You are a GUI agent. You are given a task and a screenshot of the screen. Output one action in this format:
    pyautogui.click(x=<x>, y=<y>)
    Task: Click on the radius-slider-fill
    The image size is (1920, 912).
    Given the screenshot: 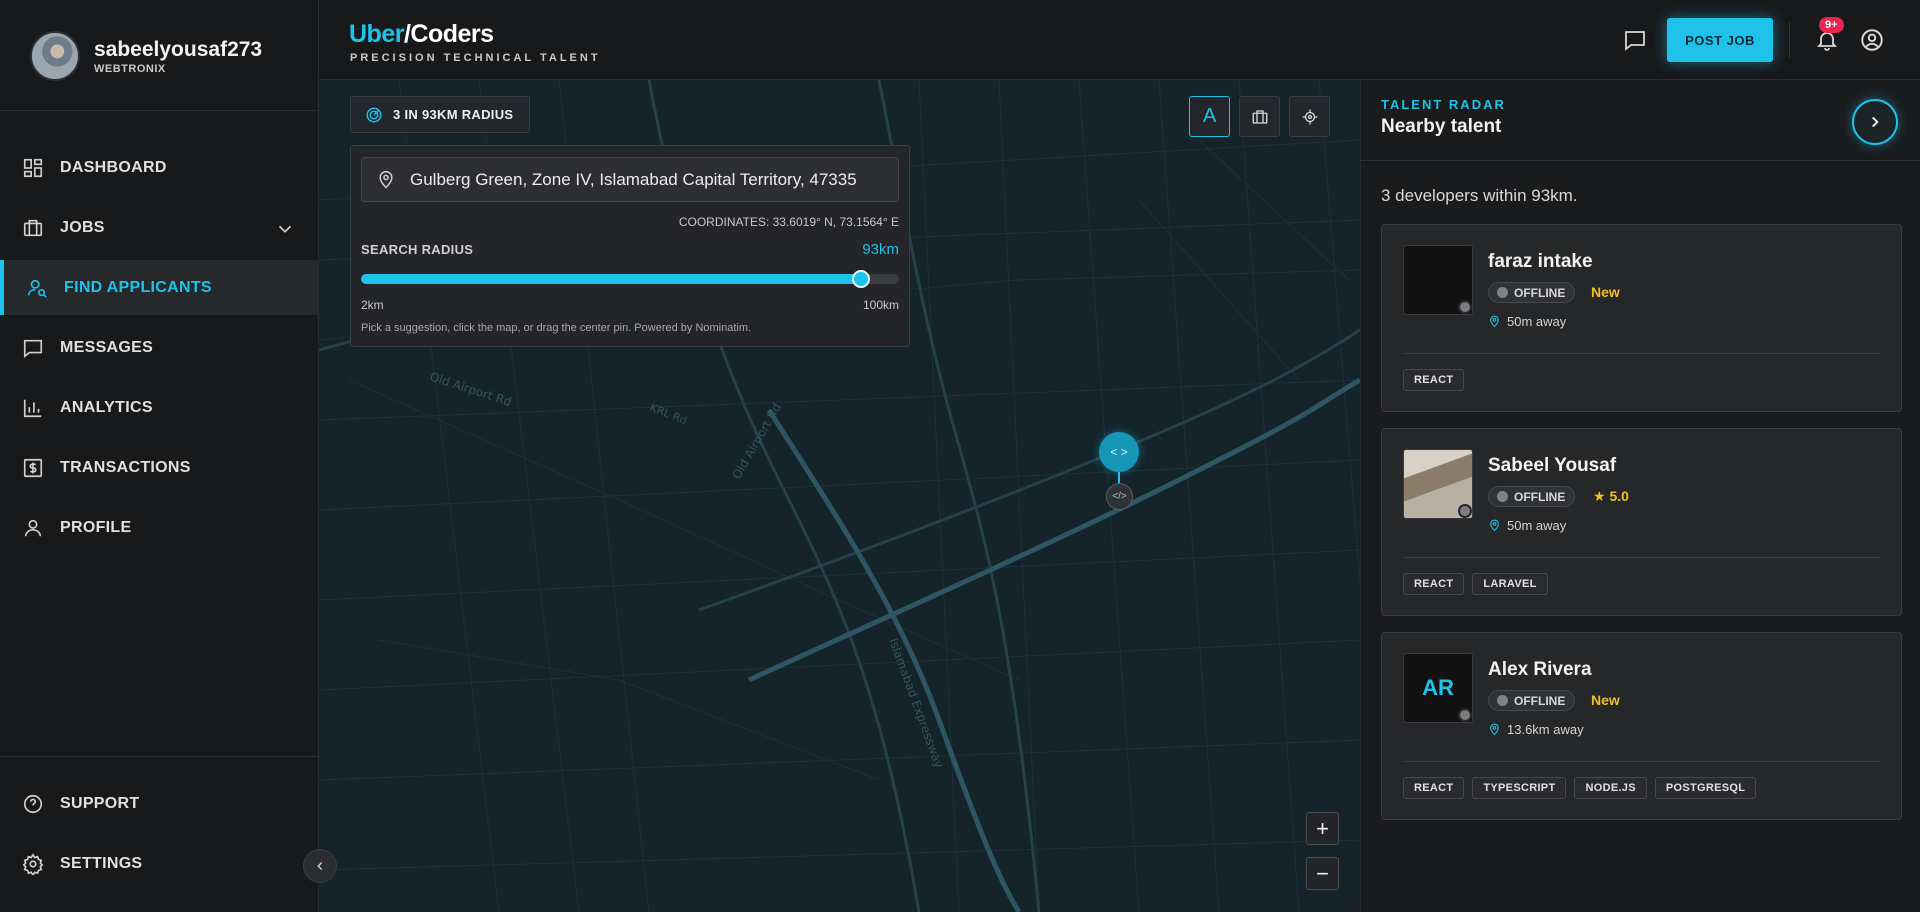 What is the action you would take?
    pyautogui.click(x=611, y=279)
    